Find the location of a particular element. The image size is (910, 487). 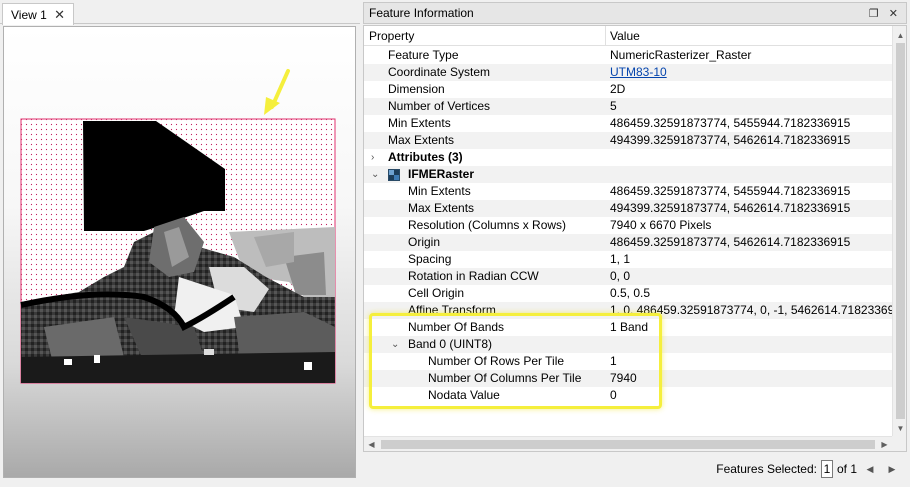

expand-arrow-icon: › is located at coordinates (372, 157).